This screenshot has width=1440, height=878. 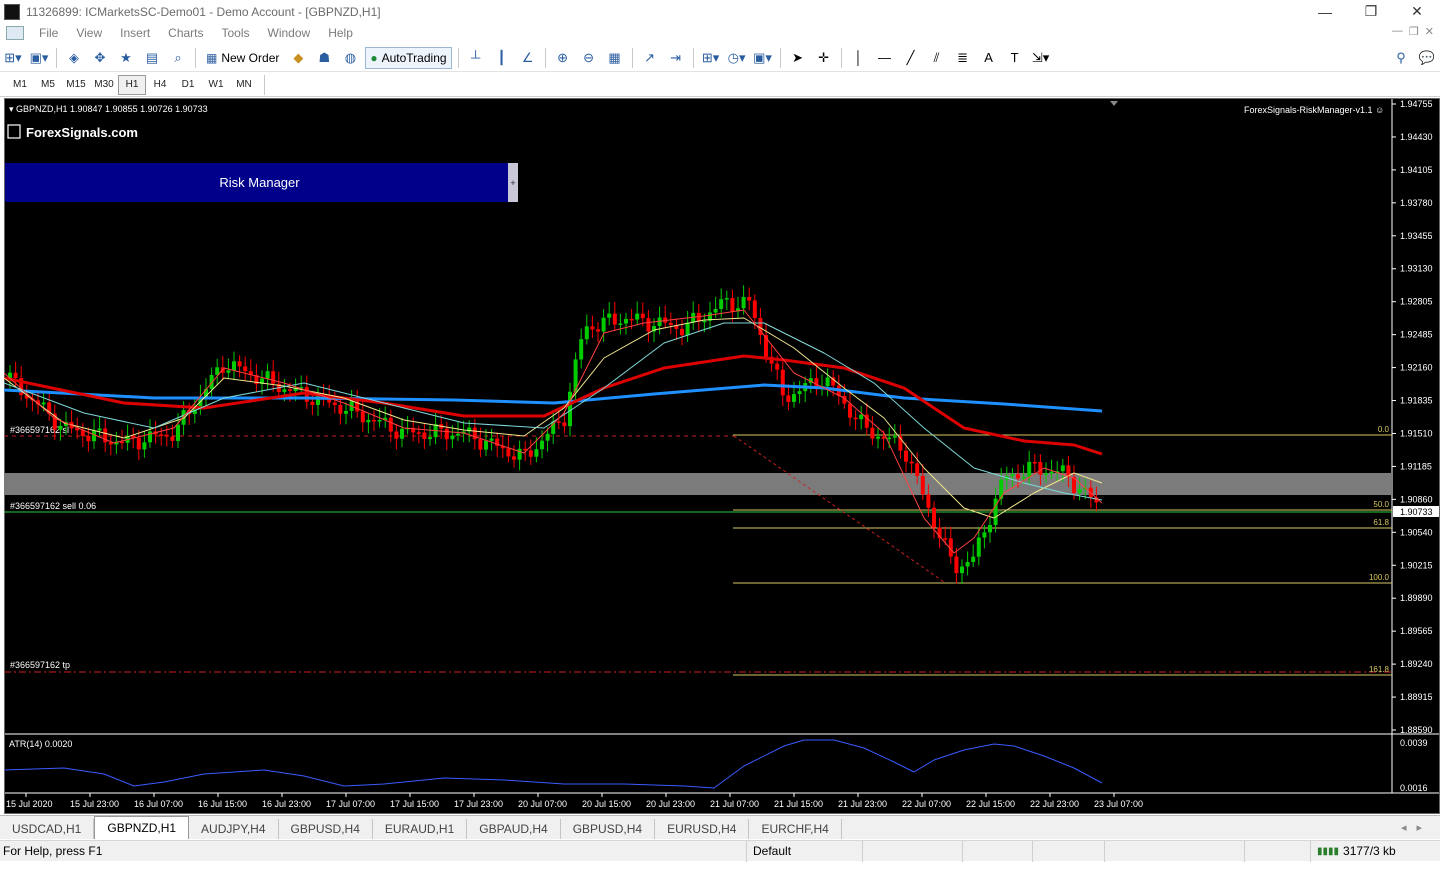 I want to click on vertical-line-icon: │, so click(x=859, y=58).